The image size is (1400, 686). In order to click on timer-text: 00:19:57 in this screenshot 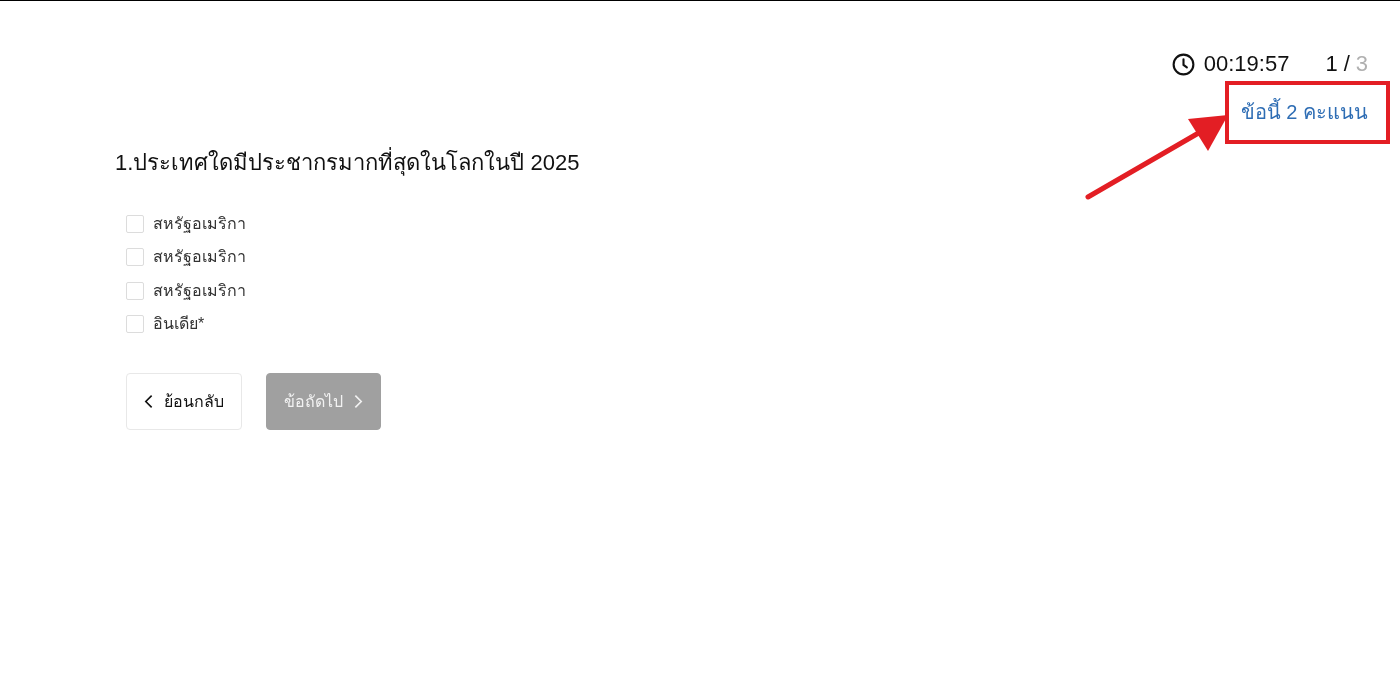, I will do `click(1246, 64)`.